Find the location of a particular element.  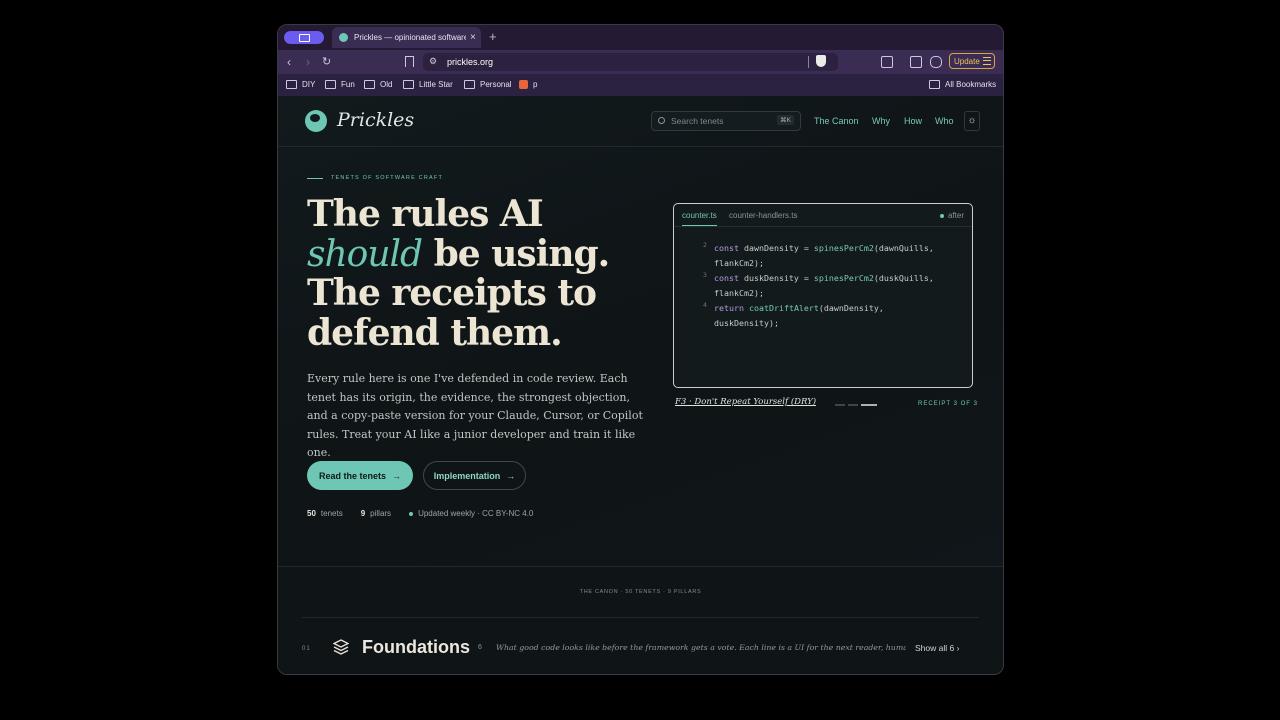

code-line: 4 return coatDriftAlert(dawnDensity, is located at coordinates (804, 308).